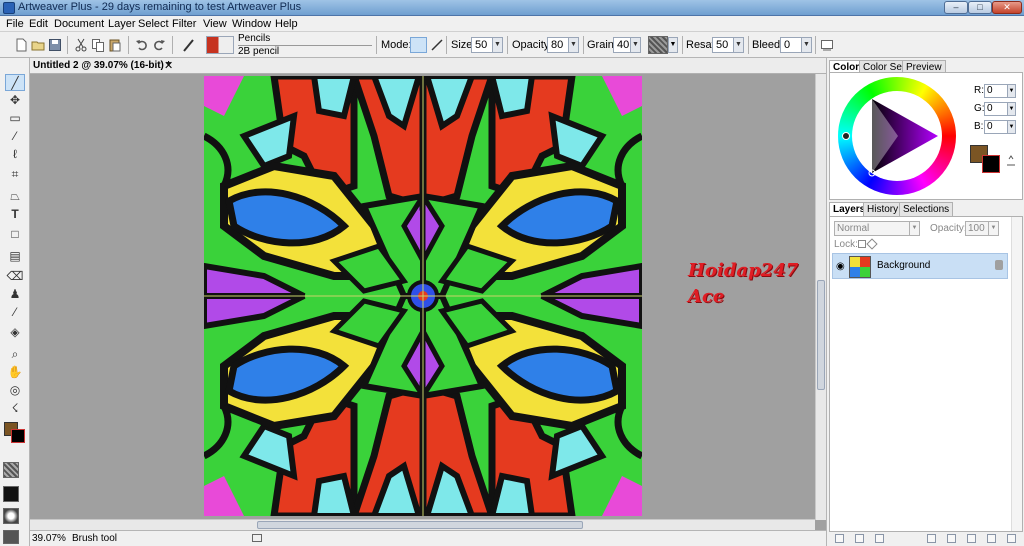 The image size is (1024, 546). Describe the element at coordinates (15, 372) in the screenshot. I see `hand-icon: ✋` at that location.